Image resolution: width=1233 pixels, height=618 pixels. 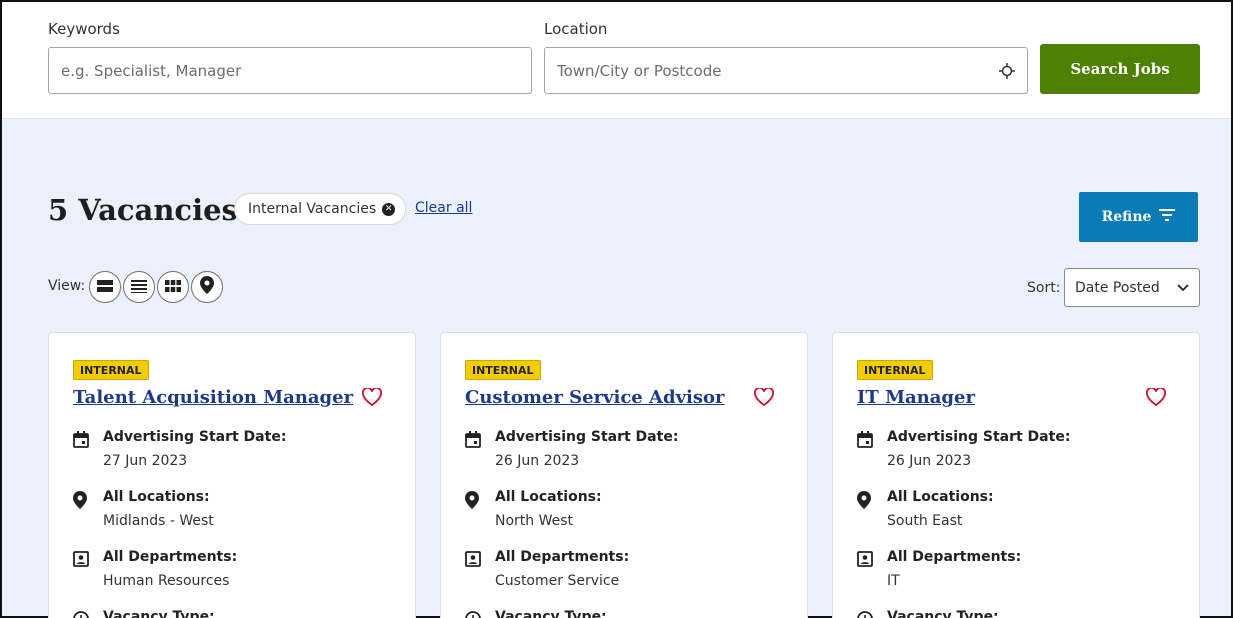 I want to click on crosshair-icon, so click(x=1007, y=70).